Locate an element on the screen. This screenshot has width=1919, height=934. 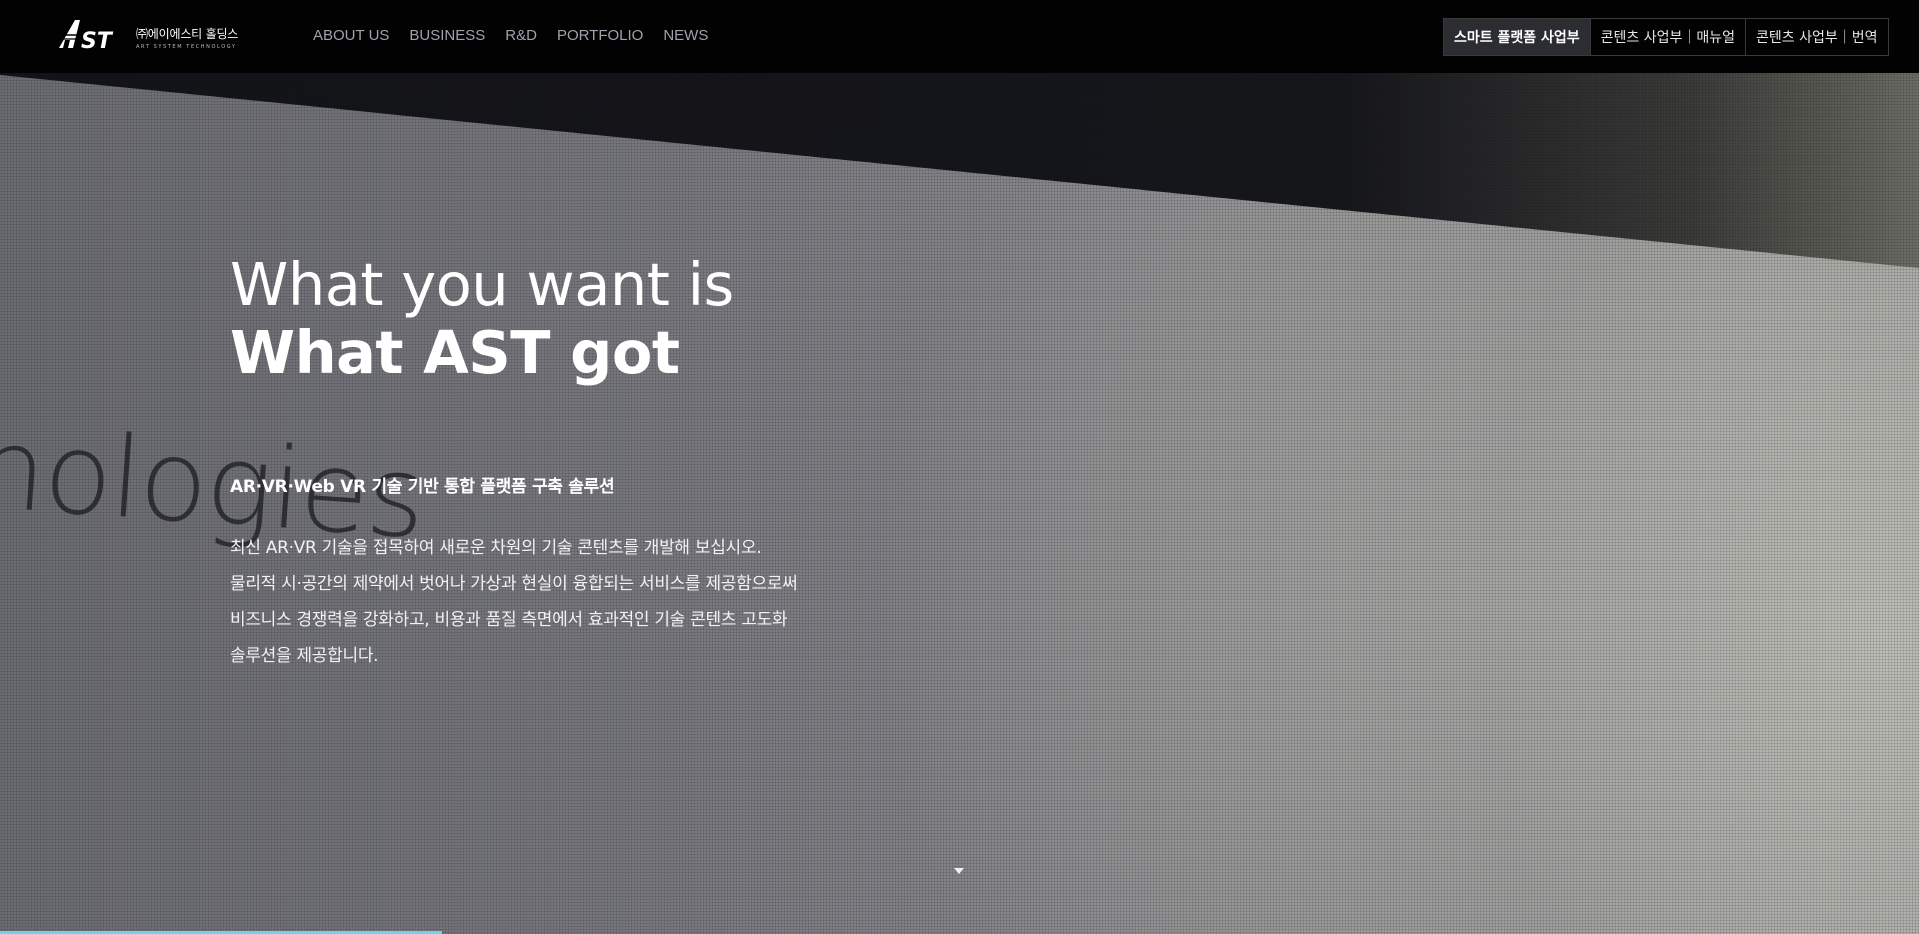
headline-line-1: What you want is is located at coordinates (482, 284).